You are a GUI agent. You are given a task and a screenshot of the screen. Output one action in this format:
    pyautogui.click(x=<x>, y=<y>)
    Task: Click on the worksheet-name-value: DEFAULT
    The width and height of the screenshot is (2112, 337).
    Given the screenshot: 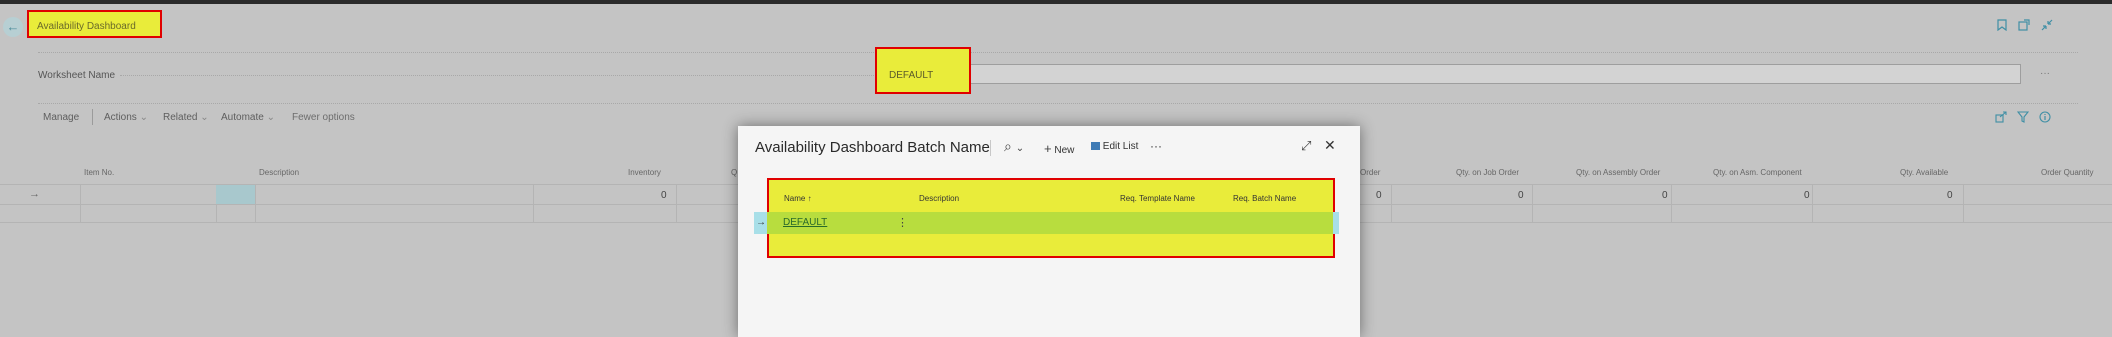 What is the action you would take?
    pyautogui.click(x=911, y=75)
    